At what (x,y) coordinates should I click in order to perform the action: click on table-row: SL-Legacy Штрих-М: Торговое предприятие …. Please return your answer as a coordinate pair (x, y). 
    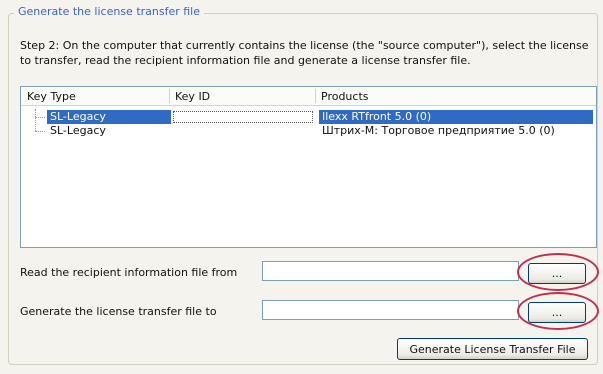
    Looking at the image, I should click on (308, 131).